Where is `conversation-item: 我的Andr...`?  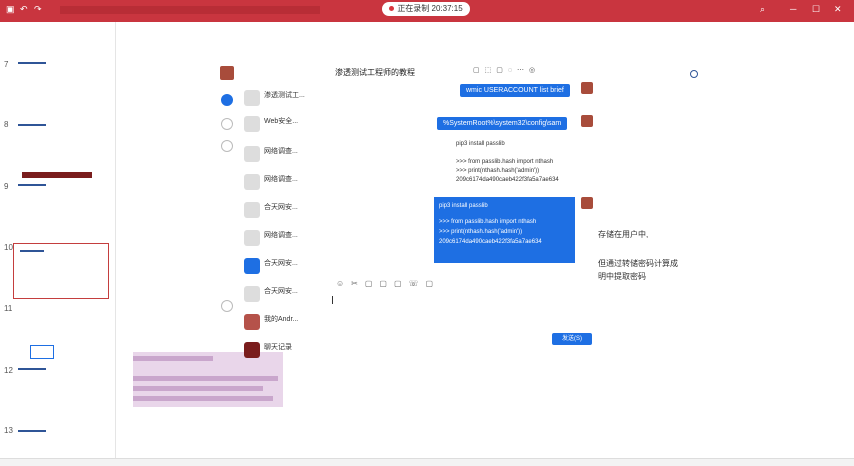 conversation-item: 我的Andr... is located at coordinates (286, 323).